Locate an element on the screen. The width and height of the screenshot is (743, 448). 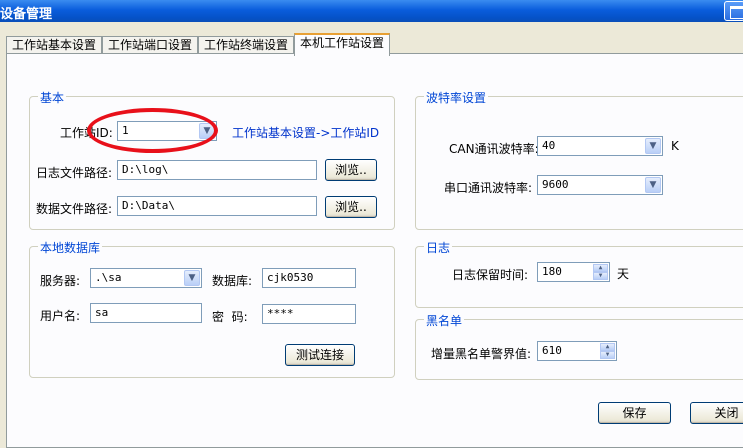
server-label: 服务器: is located at coordinates (60, 281).